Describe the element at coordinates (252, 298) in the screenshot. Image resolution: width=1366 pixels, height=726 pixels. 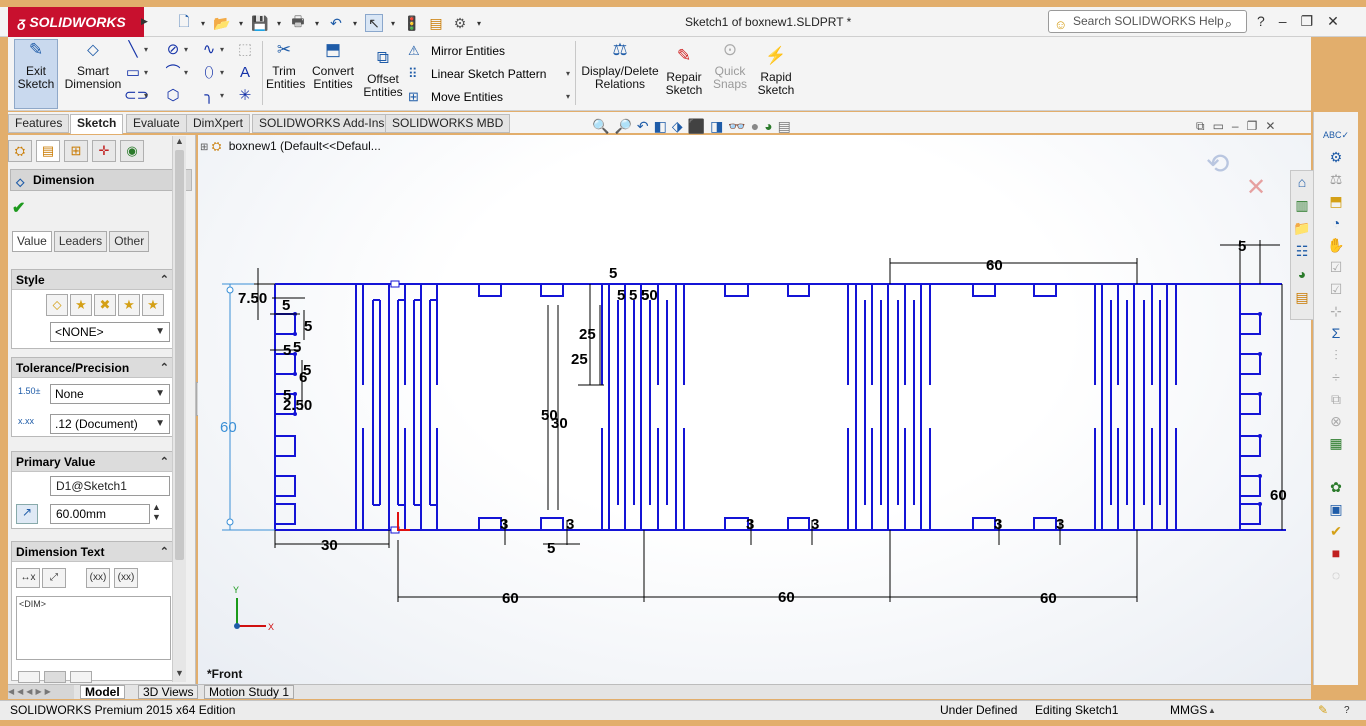
I see `dim-label: 7.50` at that location.